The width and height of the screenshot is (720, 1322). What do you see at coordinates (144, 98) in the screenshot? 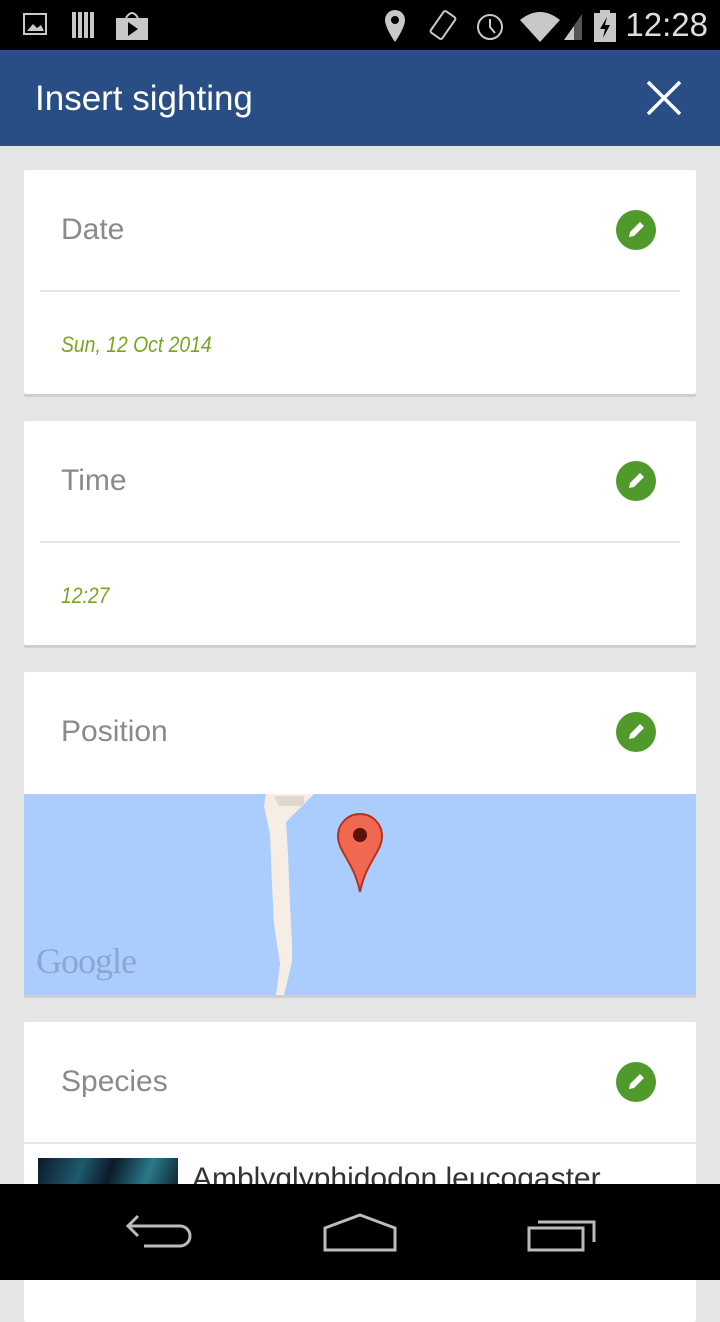
I see `page-title: Insert sighting` at bounding box center [144, 98].